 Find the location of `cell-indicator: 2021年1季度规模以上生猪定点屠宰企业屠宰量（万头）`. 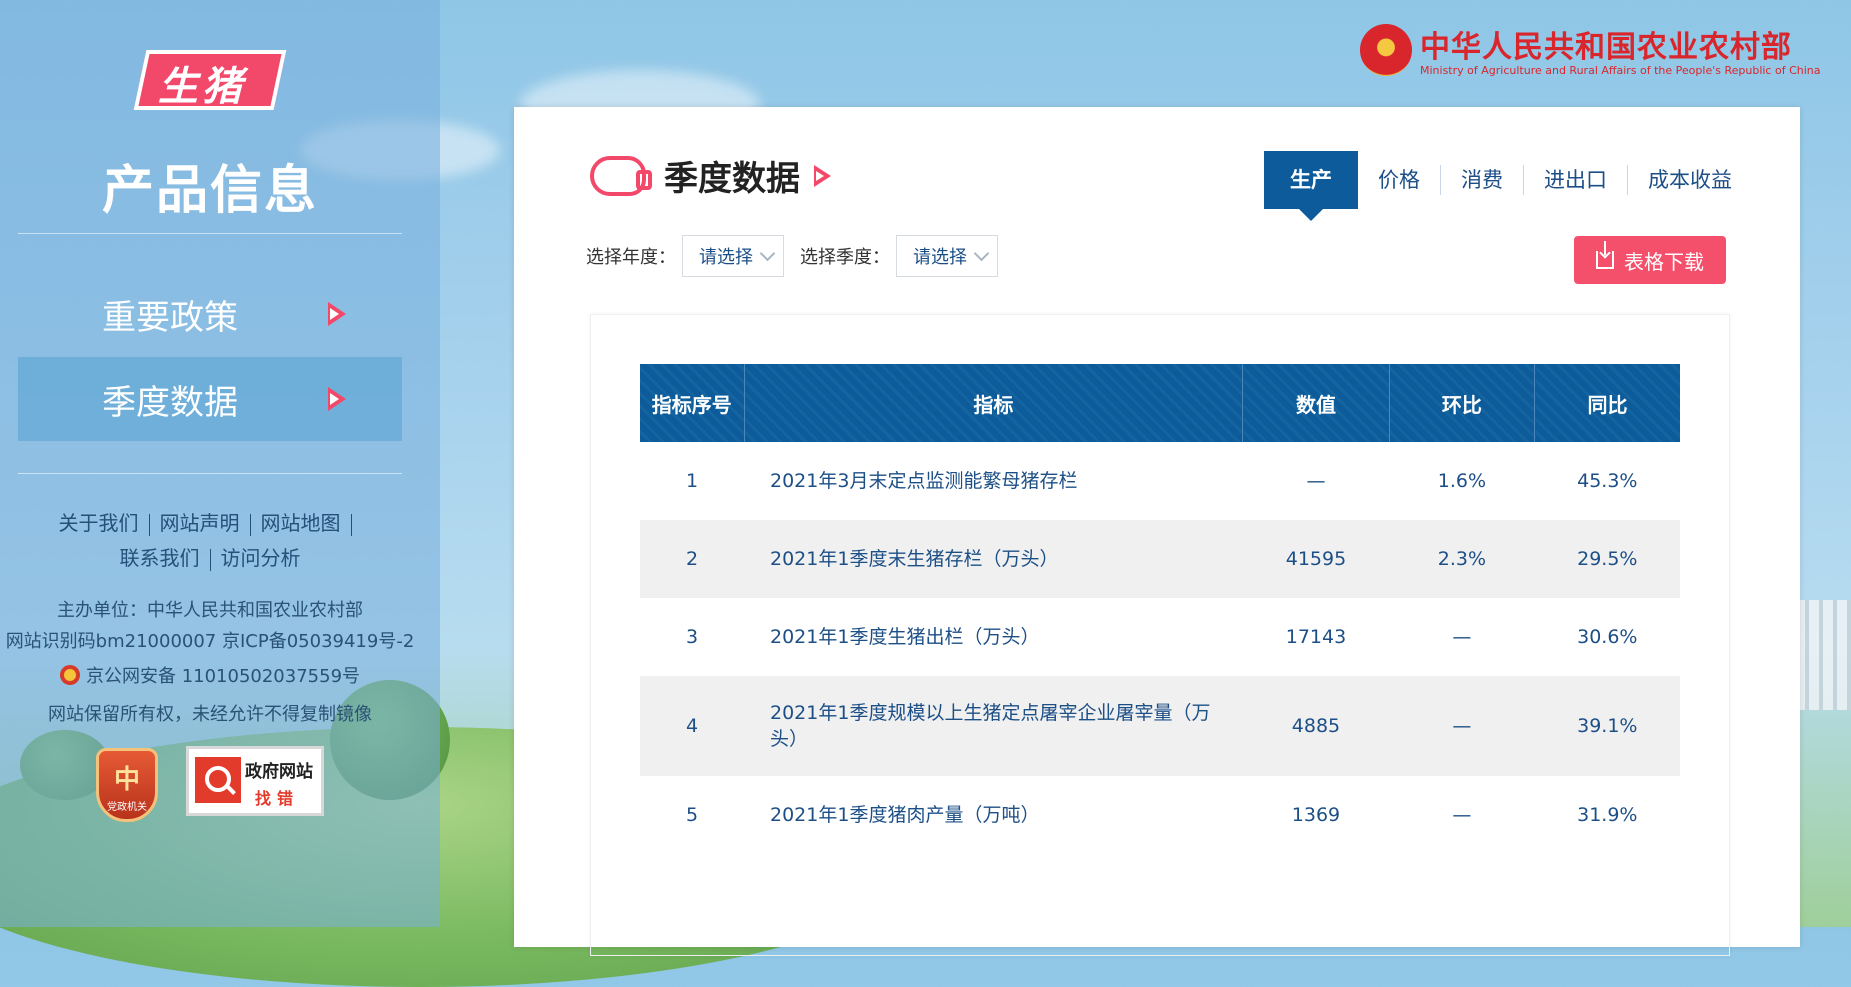

cell-indicator: 2021年1季度规模以上生猪定点屠宰企业屠宰量（万头） is located at coordinates (993, 726).